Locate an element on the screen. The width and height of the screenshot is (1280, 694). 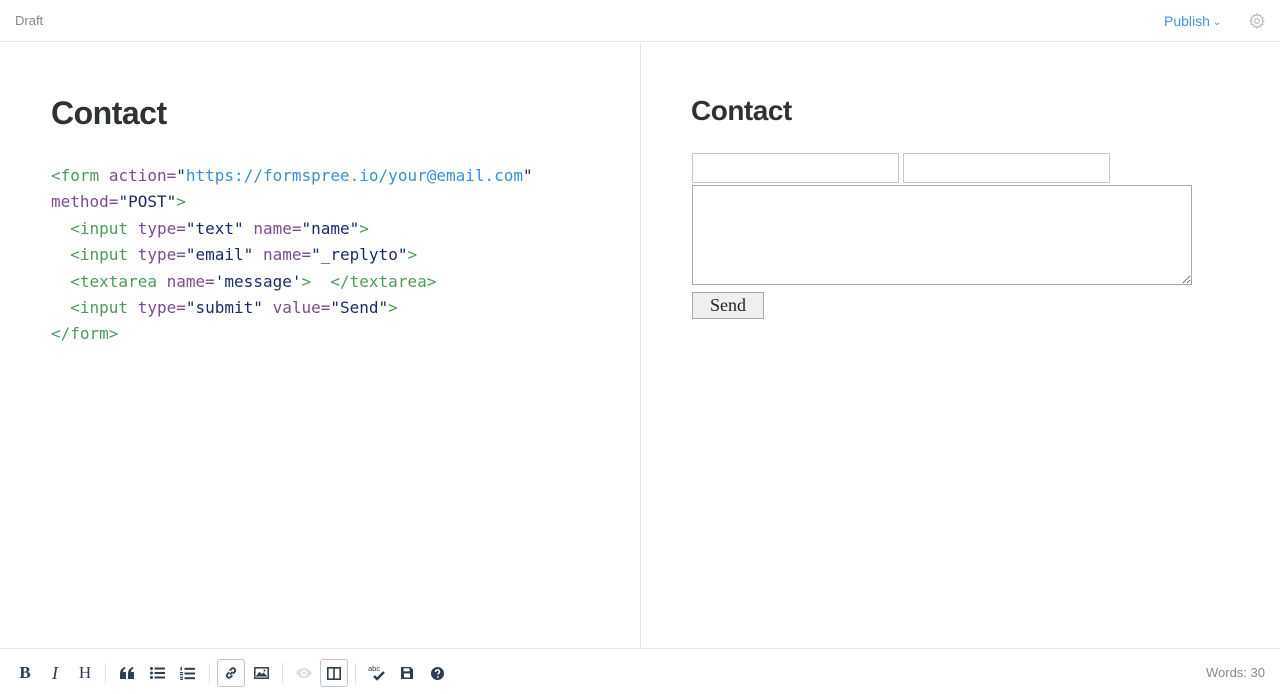
email-input is located at coordinates (1006, 168).